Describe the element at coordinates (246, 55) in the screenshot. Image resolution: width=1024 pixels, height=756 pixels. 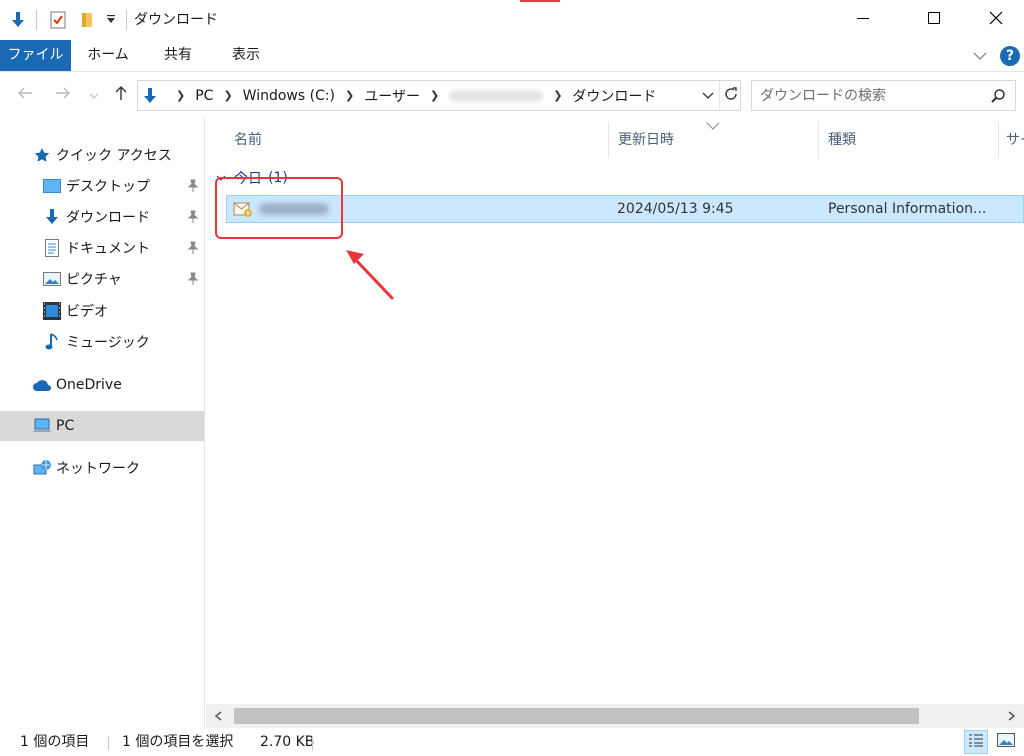
I see `tab-view: 表示` at that location.